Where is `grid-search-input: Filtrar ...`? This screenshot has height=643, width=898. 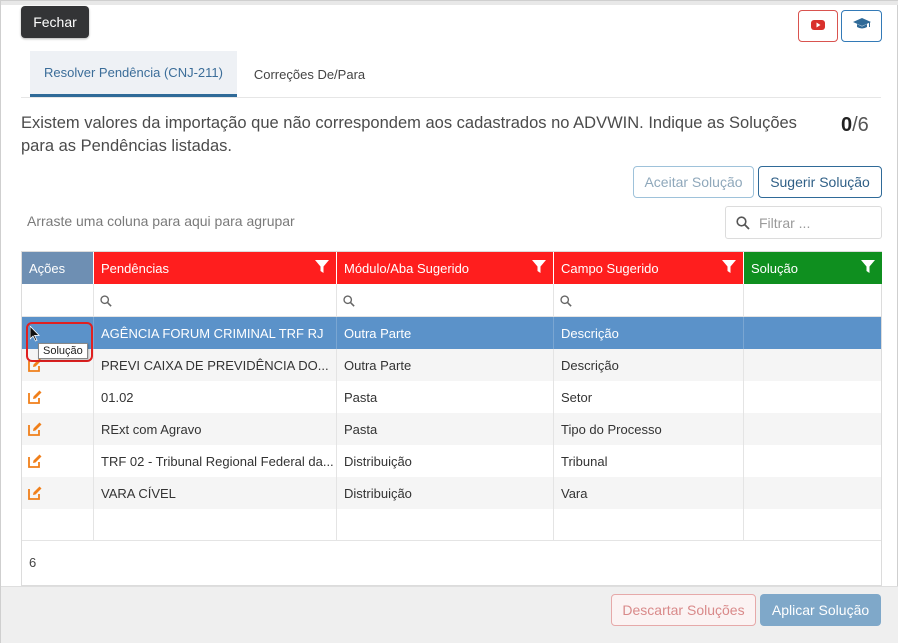 grid-search-input: Filtrar ... is located at coordinates (803, 222).